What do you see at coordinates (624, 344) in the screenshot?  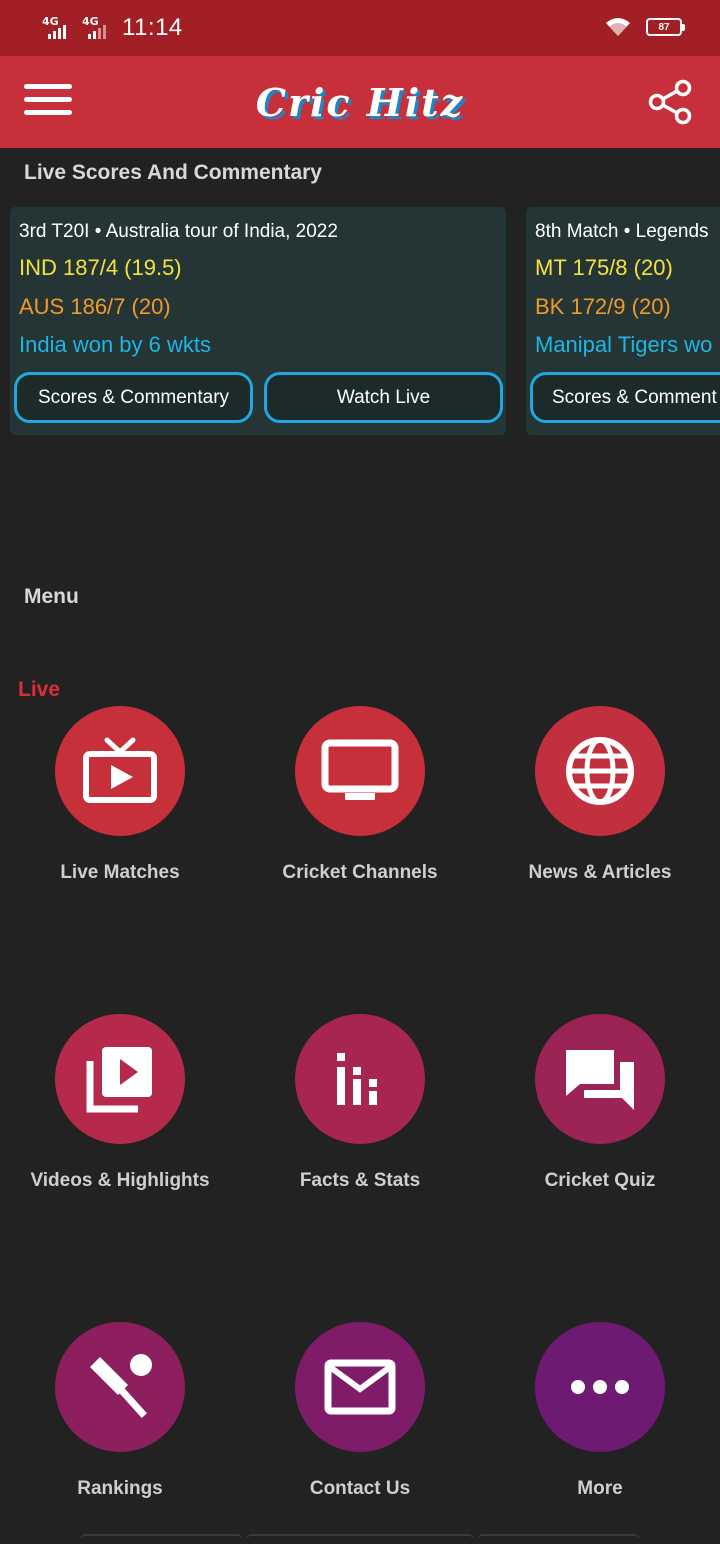 I see `match-result: Manipal Tigers wo` at bounding box center [624, 344].